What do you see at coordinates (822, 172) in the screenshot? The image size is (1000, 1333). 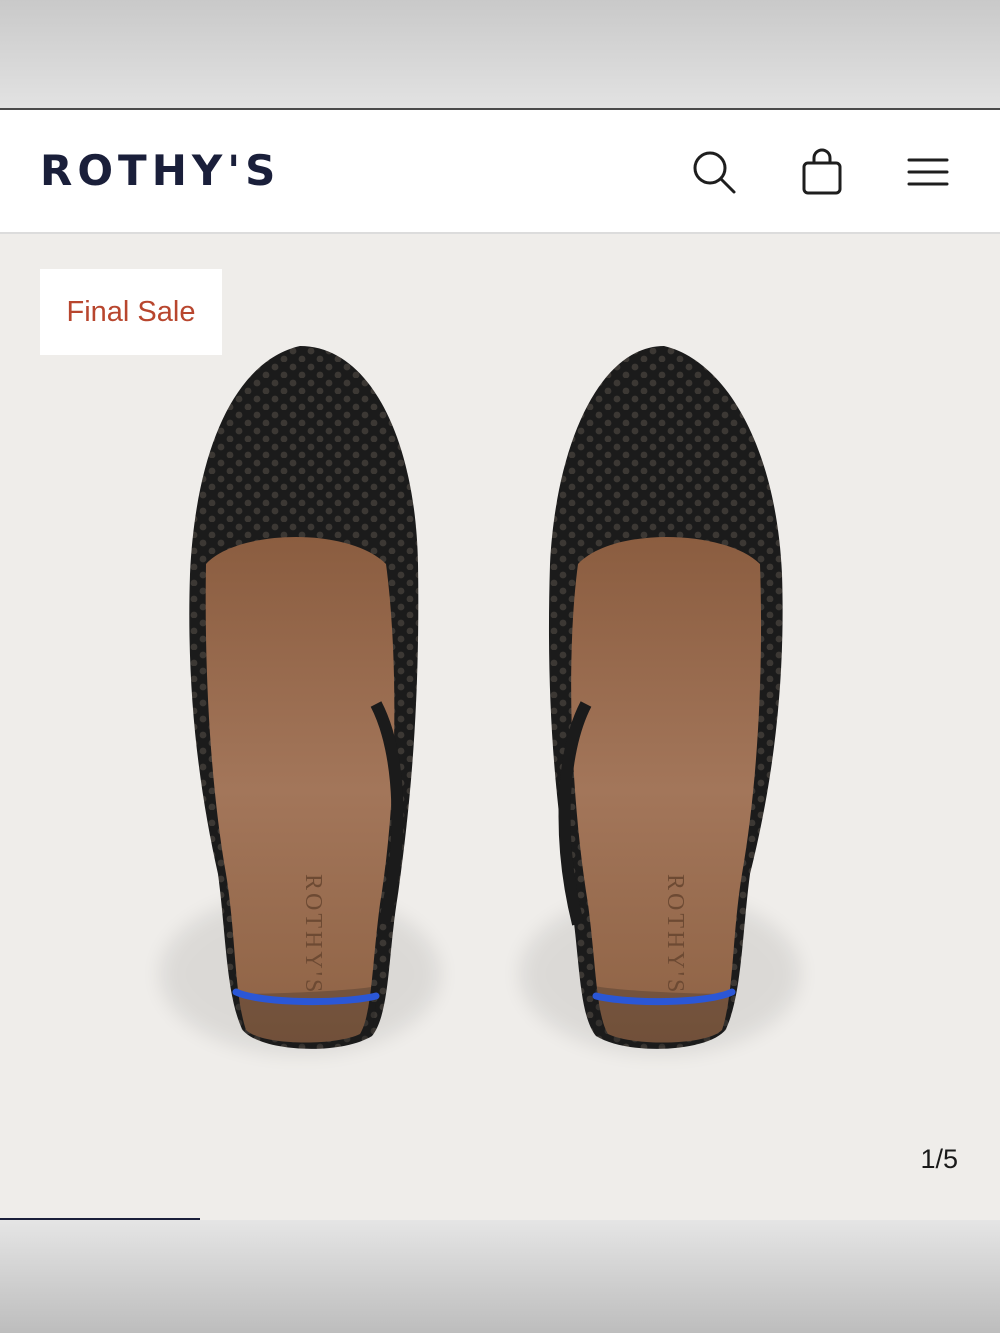 I see `shopping-bag-icon` at bounding box center [822, 172].